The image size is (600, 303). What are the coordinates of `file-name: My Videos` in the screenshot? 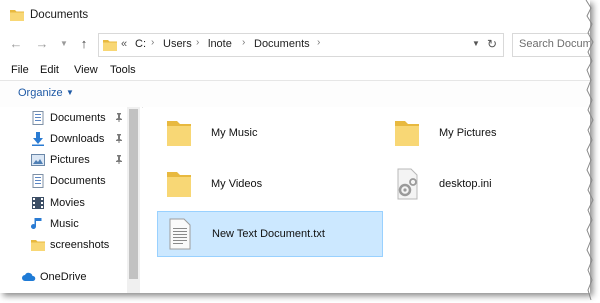 It's located at (237, 184).